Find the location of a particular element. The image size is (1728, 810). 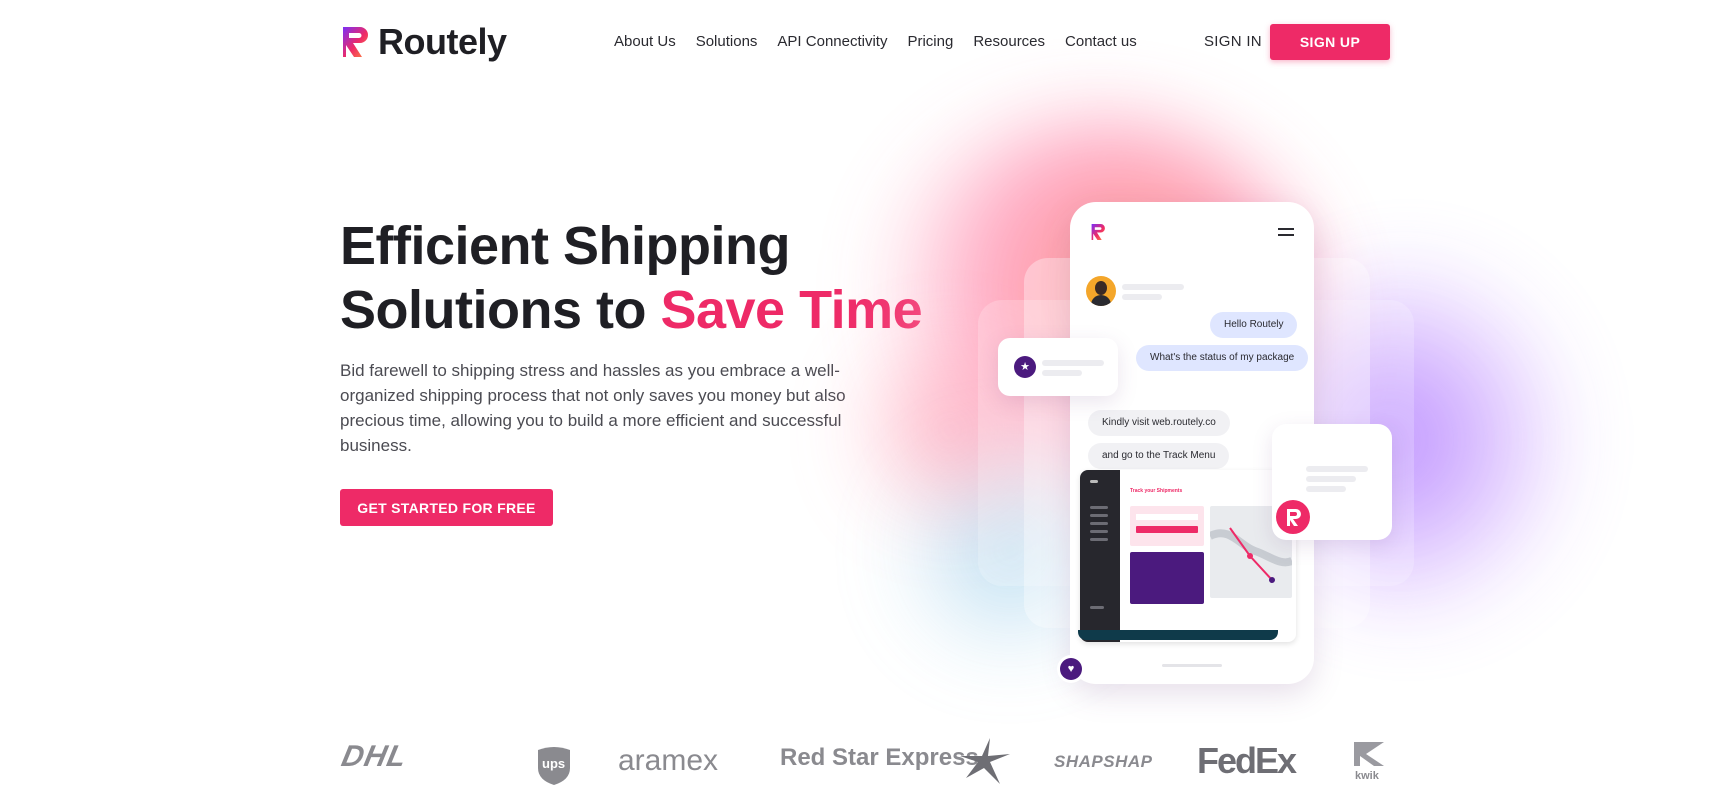

chat-avatar is located at coordinates (1101, 291).